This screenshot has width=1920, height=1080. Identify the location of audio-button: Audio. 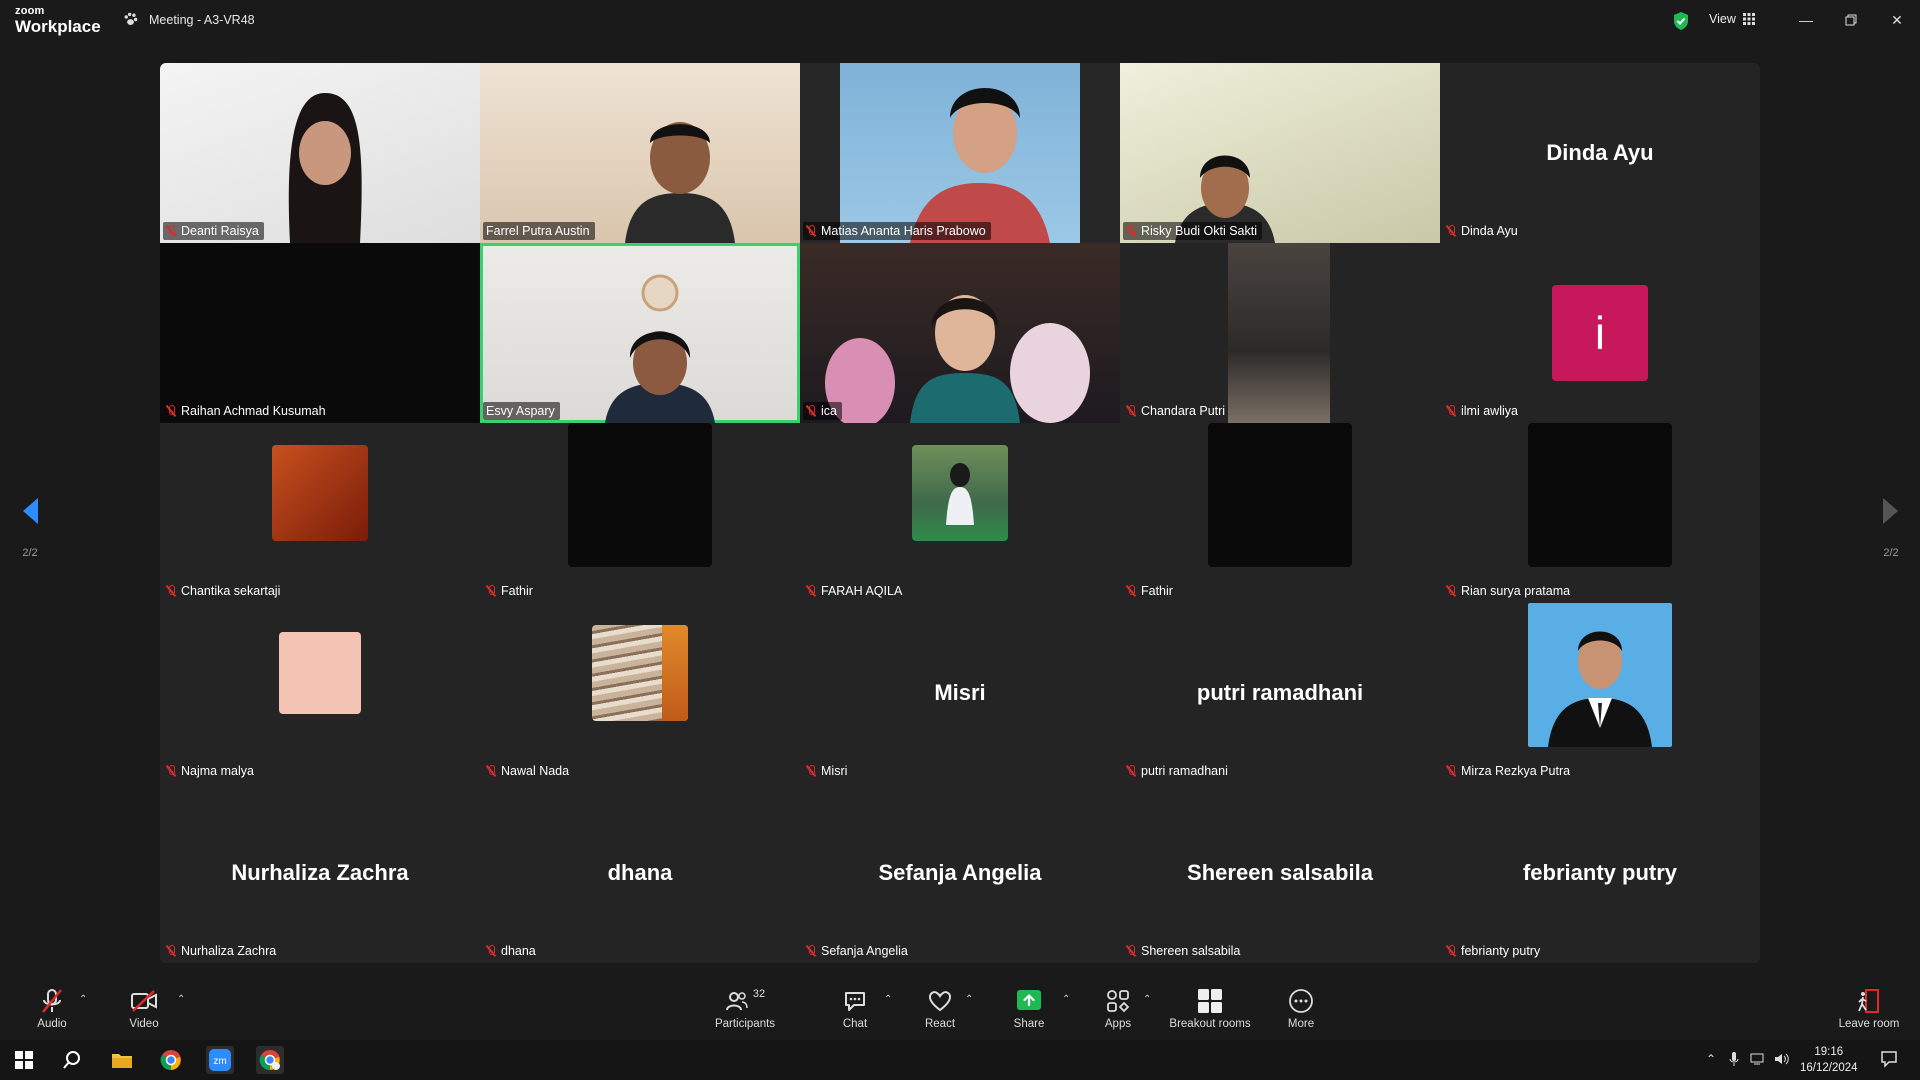
(52, 1008).